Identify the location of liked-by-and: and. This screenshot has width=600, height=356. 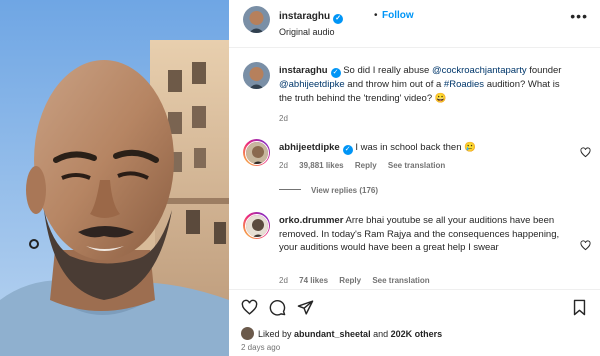
(381, 334).